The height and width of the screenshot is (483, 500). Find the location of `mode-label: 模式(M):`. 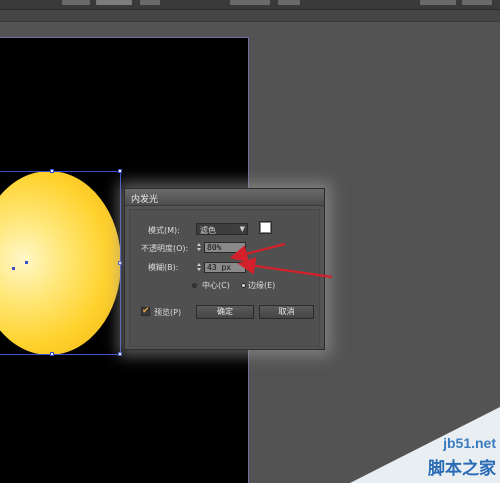

mode-label: 模式(M): is located at coordinates (164, 230).